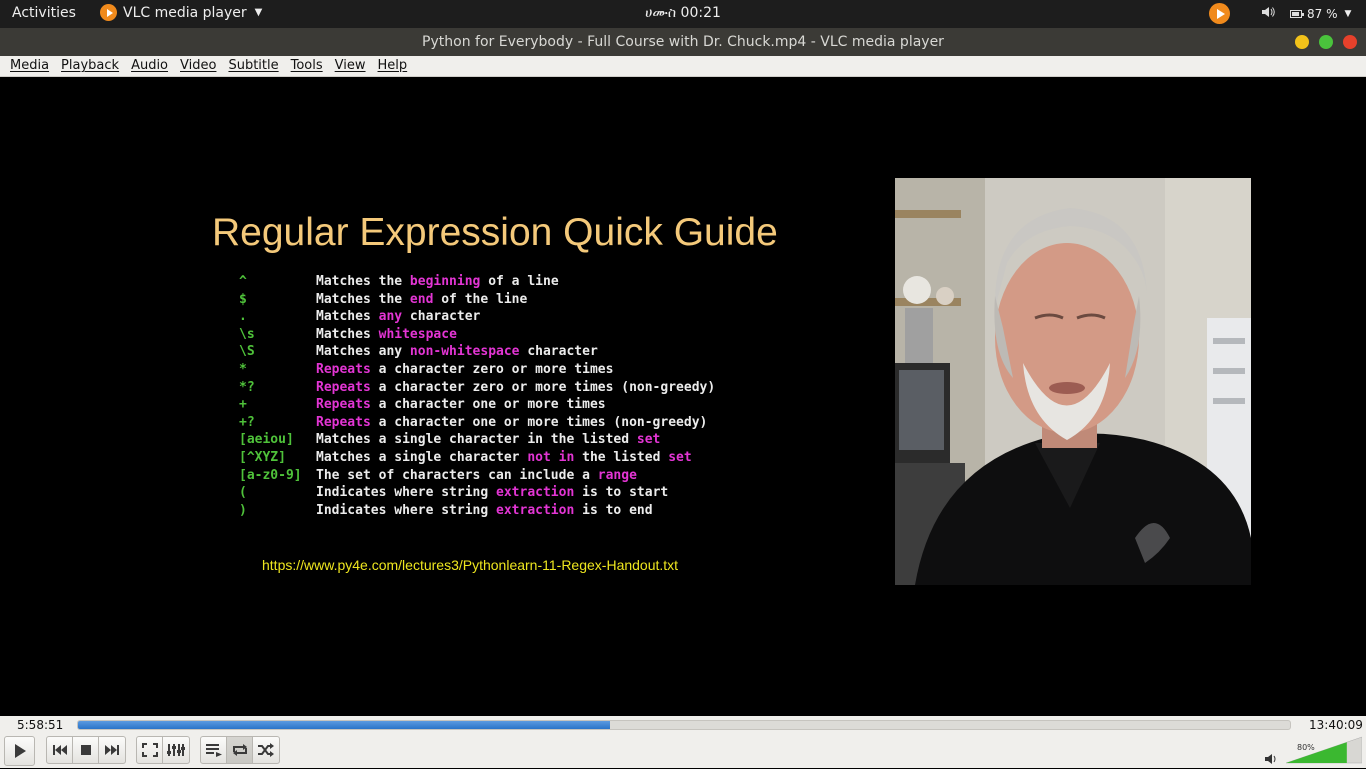 Image resolution: width=1366 pixels, height=769 pixels. I want to click on system-menu: 87 % ▼, so click(1320, 14).